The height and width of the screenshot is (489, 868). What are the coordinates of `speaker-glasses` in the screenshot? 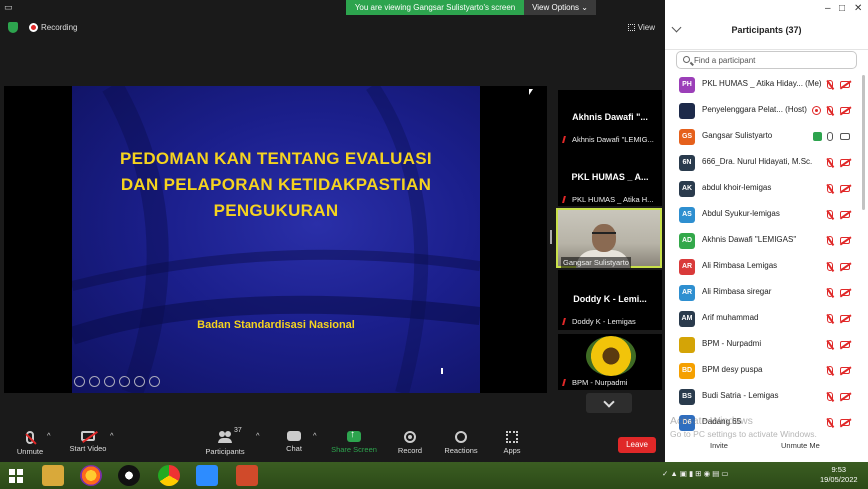 It's located at (604, 234).